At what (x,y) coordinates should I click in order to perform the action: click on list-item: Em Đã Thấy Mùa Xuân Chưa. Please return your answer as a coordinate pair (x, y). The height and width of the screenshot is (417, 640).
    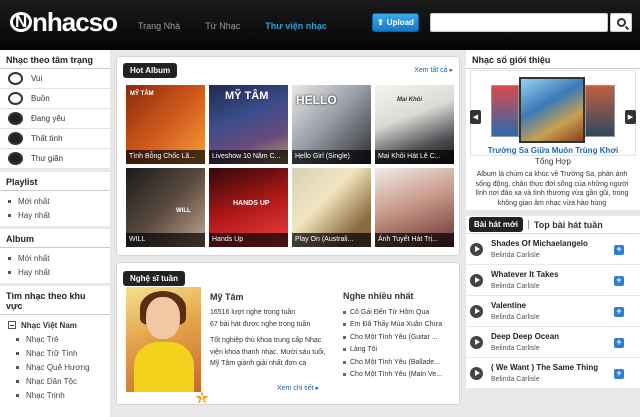
    Looking at the image, I should click on (401, 325).